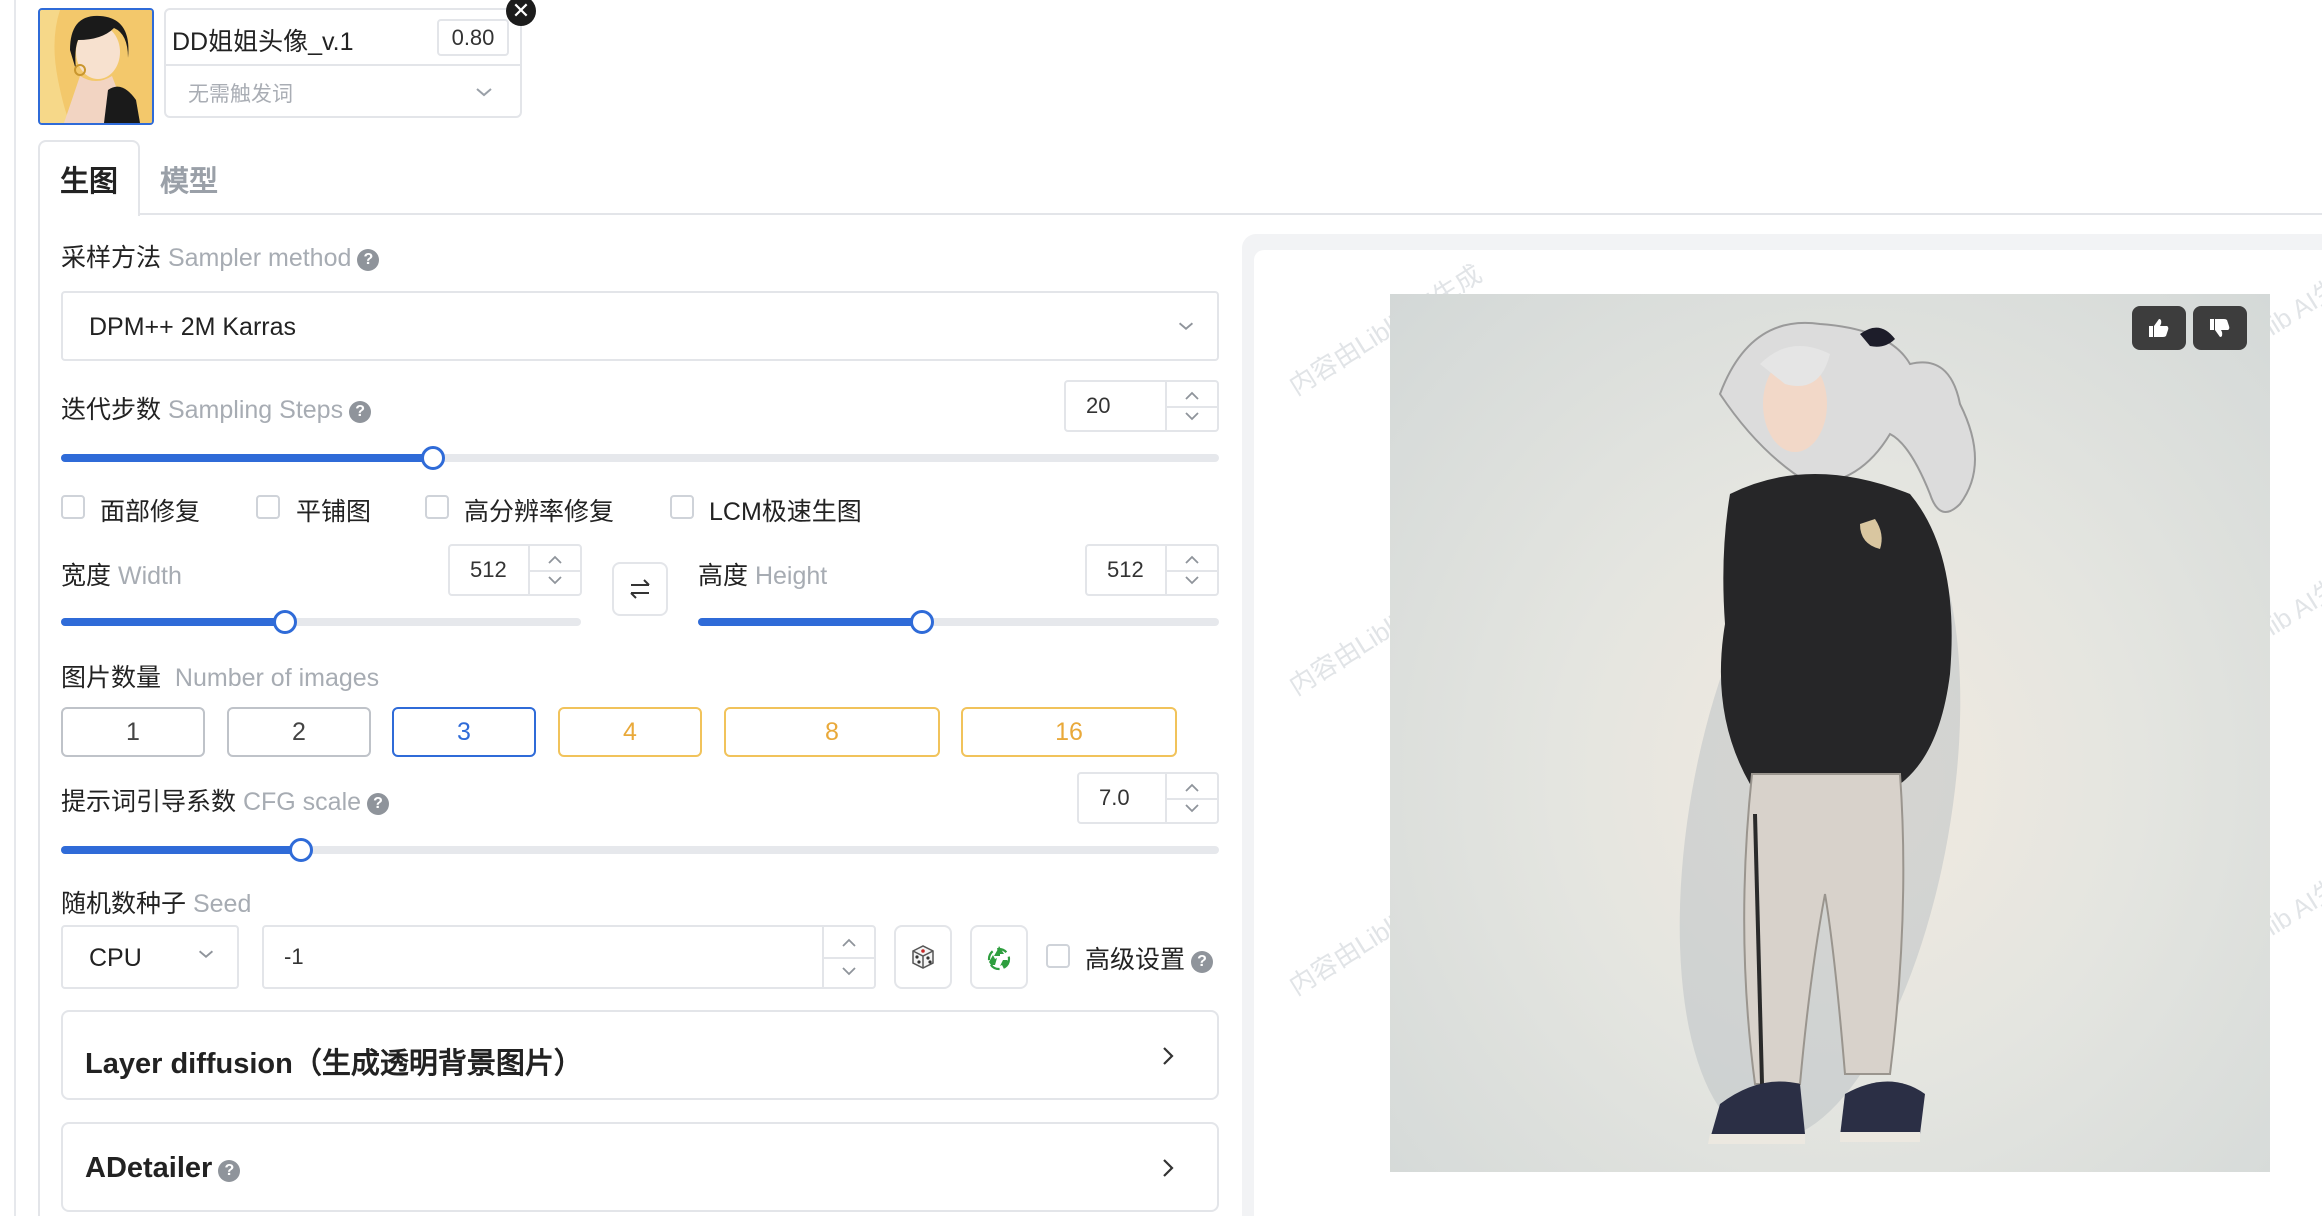  Describe the element at coordinates (1191, 798) in the screenshot. I see `cfg-spin` at that location.